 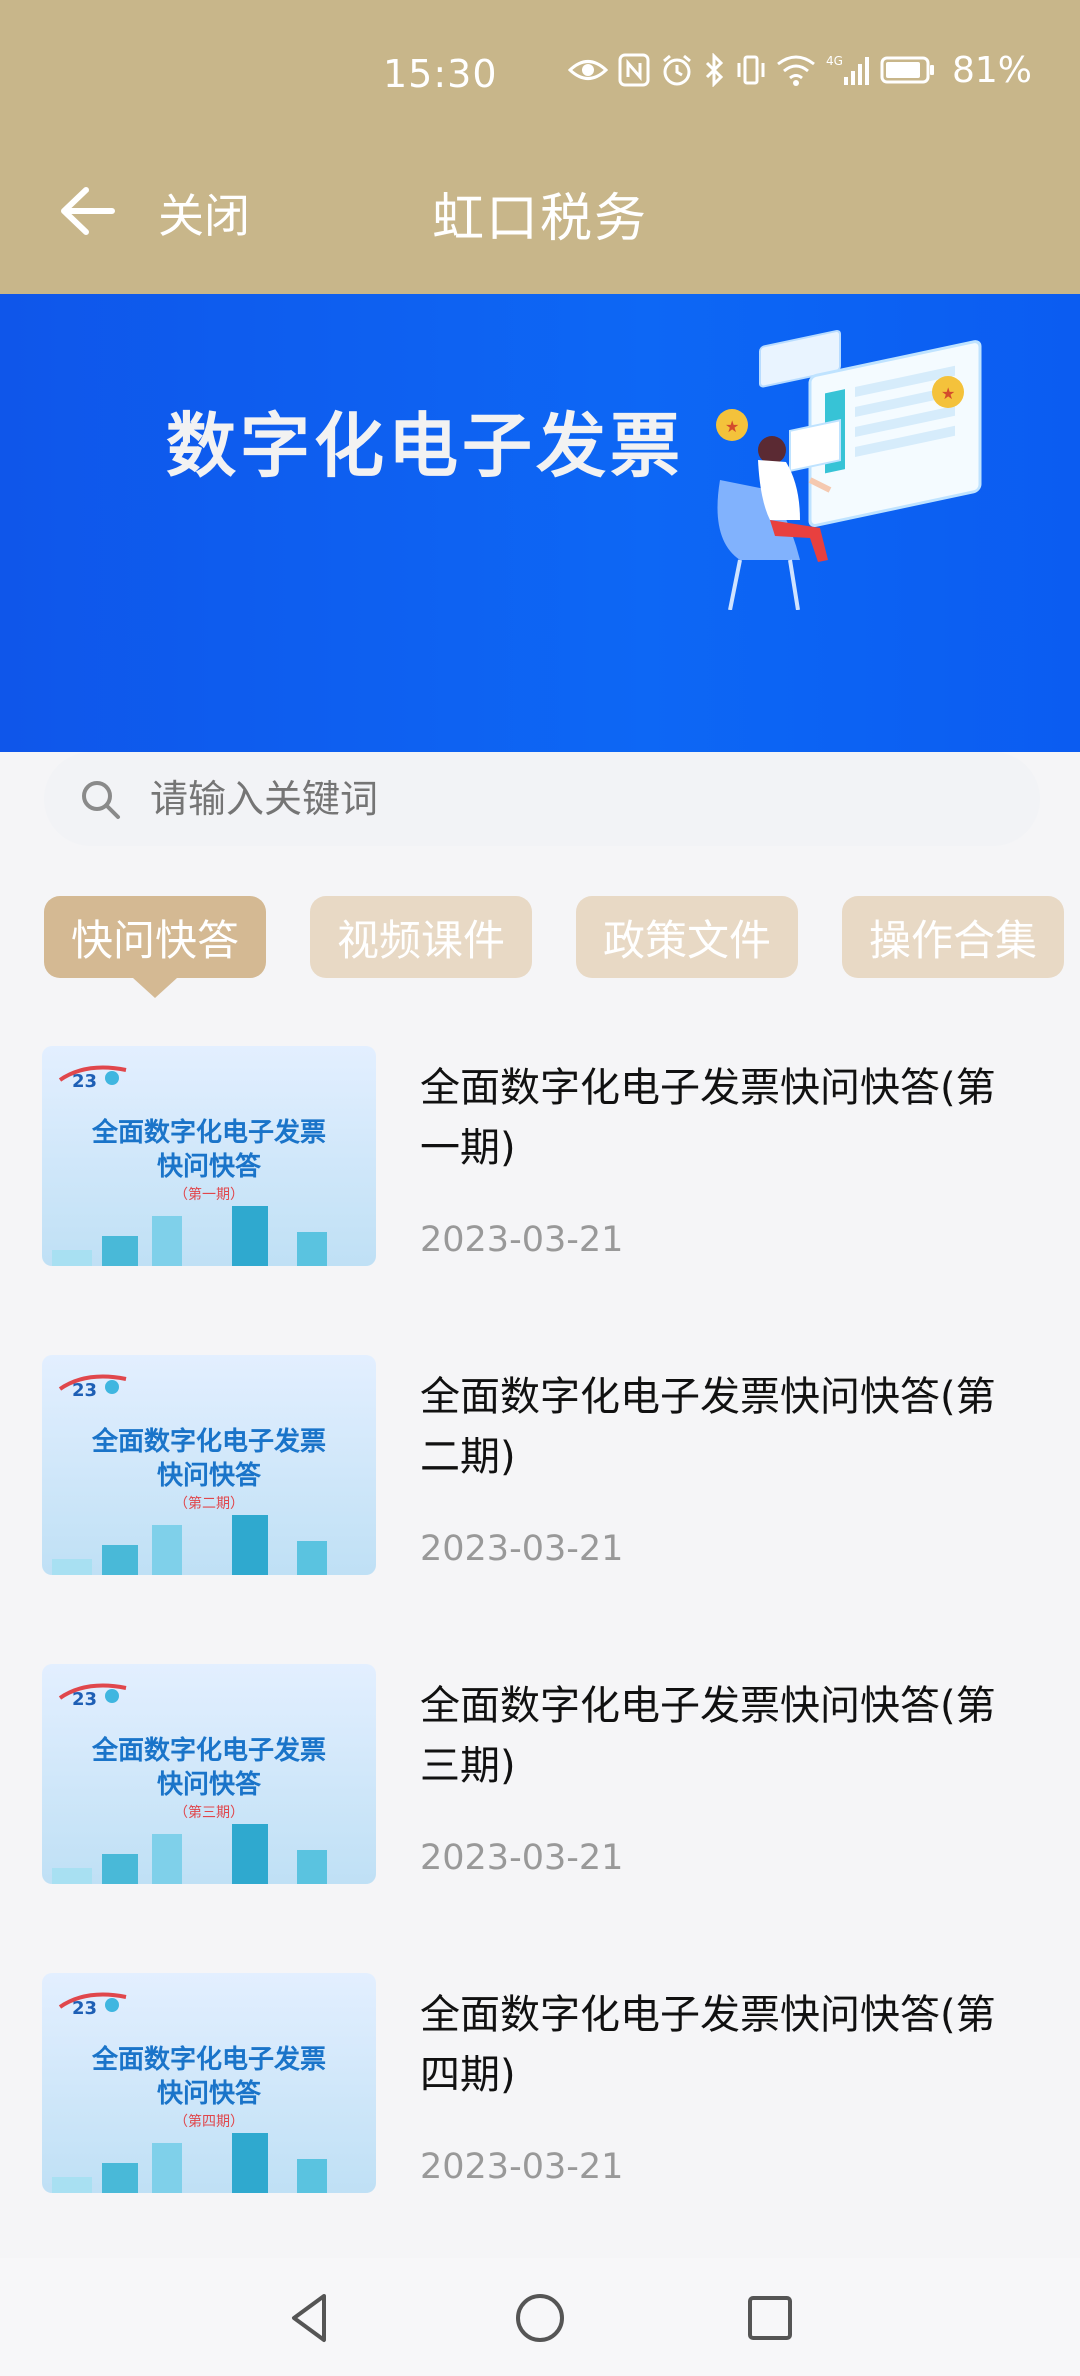 What do you see at coordinates (540, 147) in the screenshot?
I see `app-header: 15:30 4G 81% 关闭 虹口税务` at bounding box center [540, 147].